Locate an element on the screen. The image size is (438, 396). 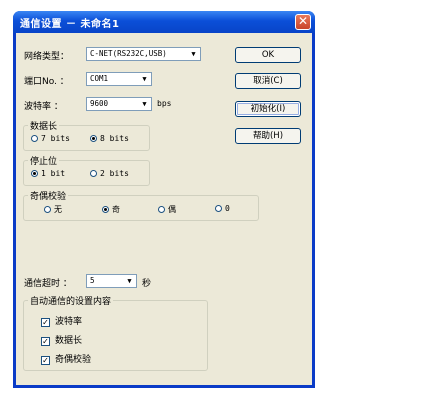
close-icon: ✕ is located at coordinates (303, 21).